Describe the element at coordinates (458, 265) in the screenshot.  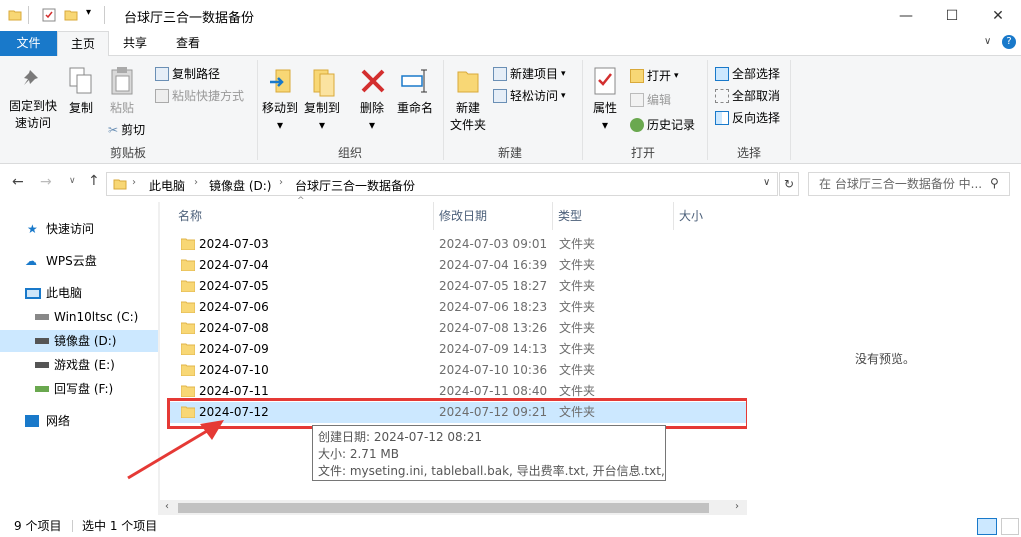
I see `file-row: 2024-07-04 2024-07-04 16:39 文件夹` at that location.